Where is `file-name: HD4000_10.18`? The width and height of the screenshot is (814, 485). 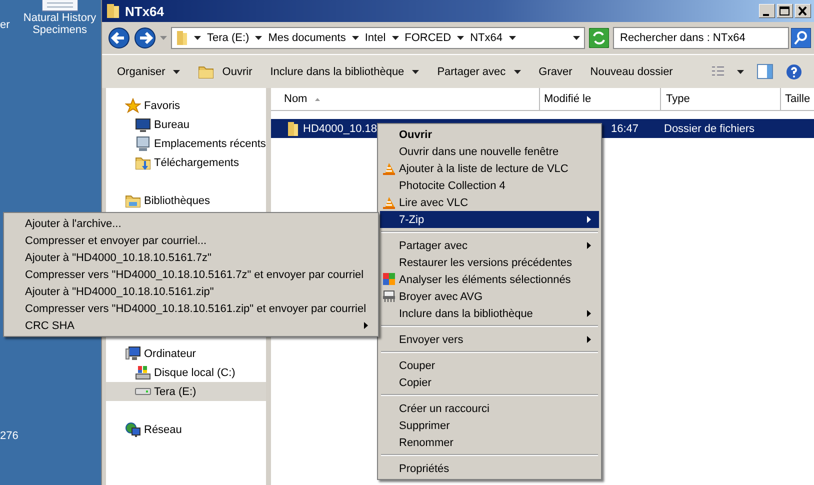
file-name: HD4000_10.18 is located at coordinates (340, 128).